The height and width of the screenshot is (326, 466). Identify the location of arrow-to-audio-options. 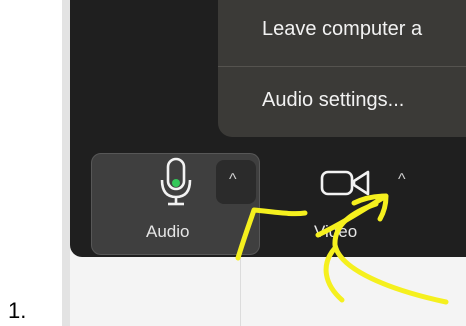
(271, 234).